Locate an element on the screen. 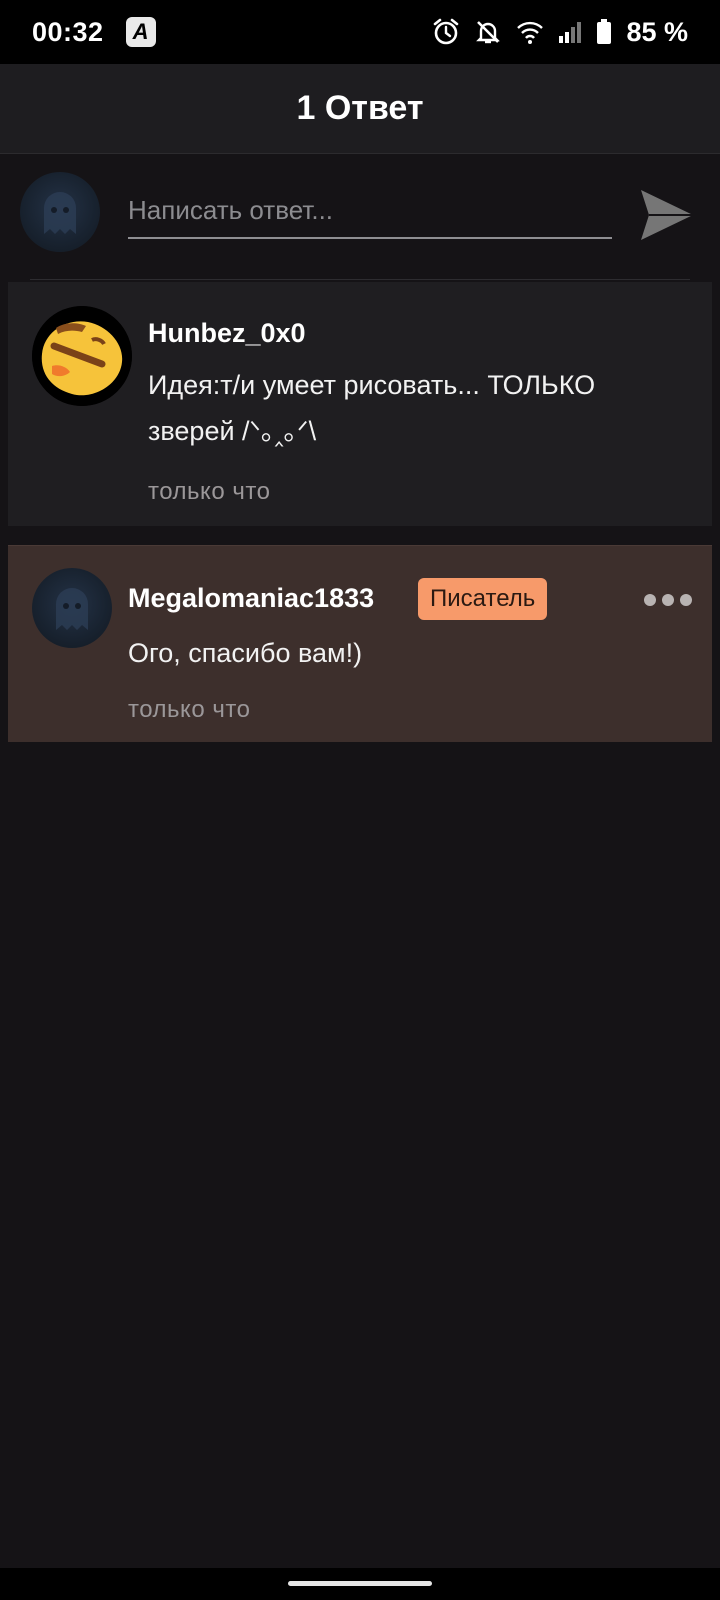  more-options-button is located at coordinates (668, 600).